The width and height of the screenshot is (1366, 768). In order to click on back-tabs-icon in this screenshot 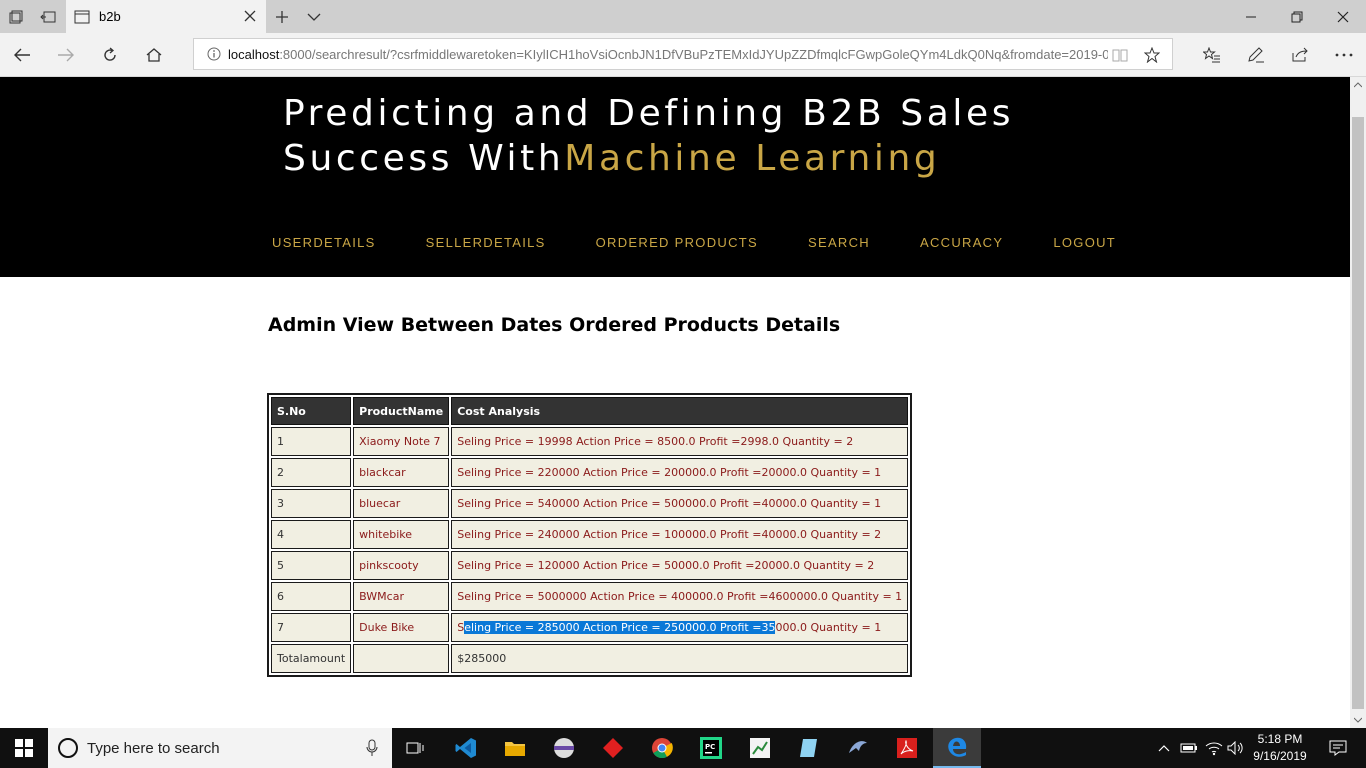, I will do `click(48, 16)`.